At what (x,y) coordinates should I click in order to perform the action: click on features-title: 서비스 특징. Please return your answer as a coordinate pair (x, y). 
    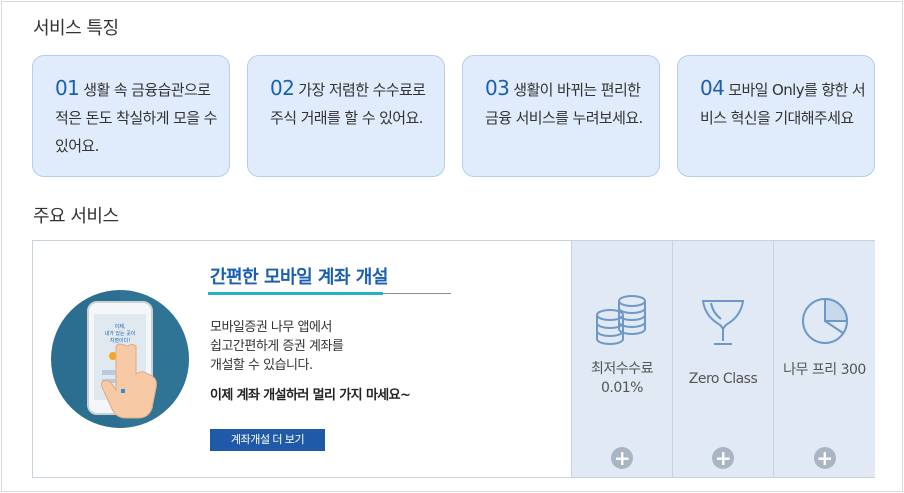
    Looking at the image, I should click on (76, 28).